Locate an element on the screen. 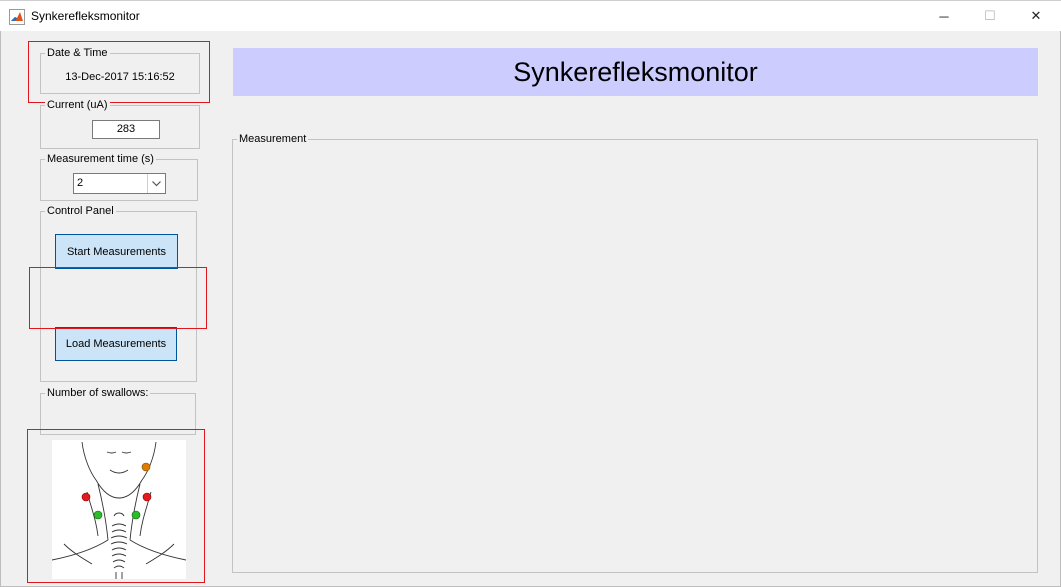 The image size is (1061, 587). chevron-down-icon is located at coordinates (156, 183).